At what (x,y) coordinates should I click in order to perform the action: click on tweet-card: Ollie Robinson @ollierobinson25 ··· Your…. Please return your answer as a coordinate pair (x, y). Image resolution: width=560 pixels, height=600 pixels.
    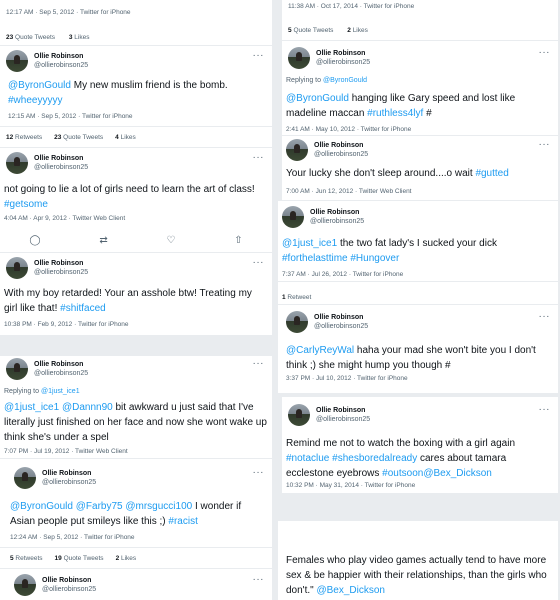
    Looking at the image, I should click on (420, 168).